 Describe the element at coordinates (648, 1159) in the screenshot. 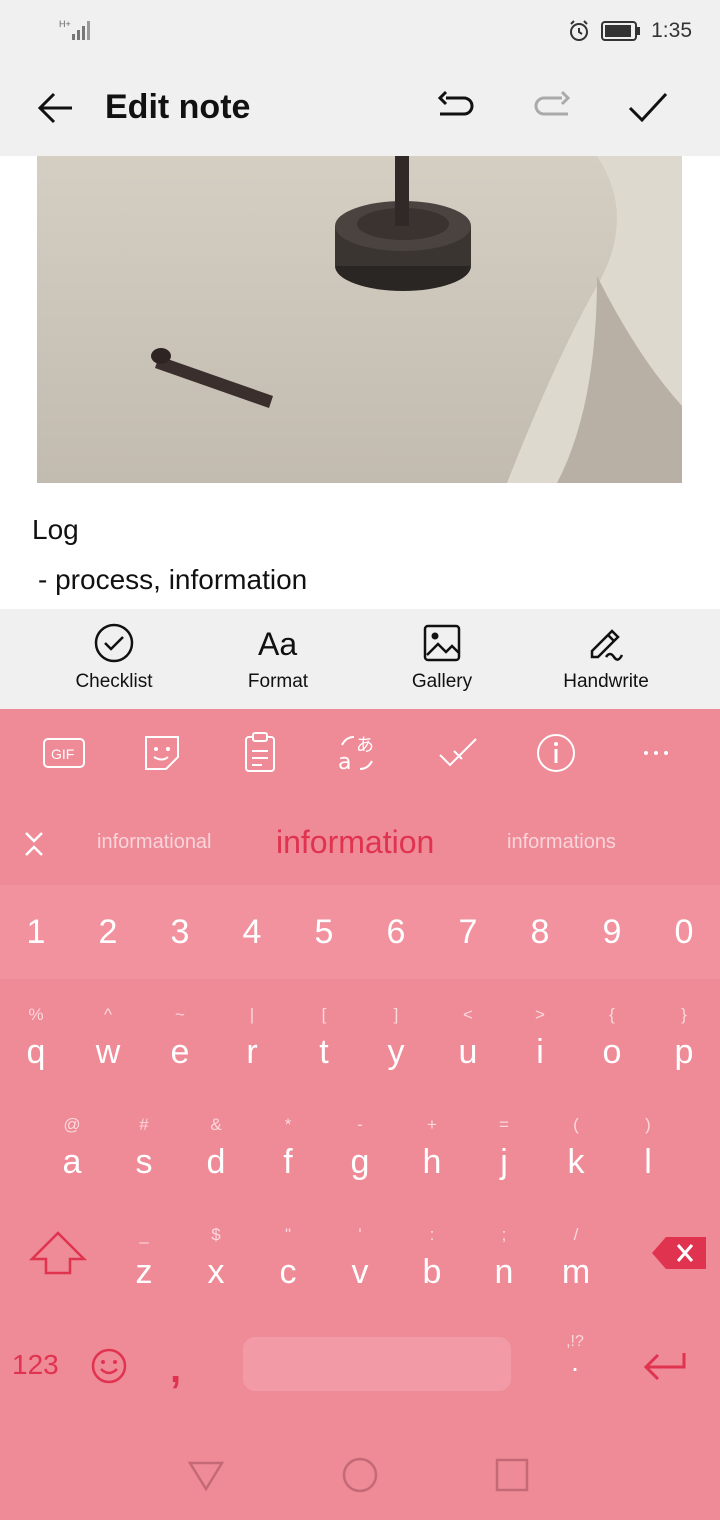

I see `letter-key: ) l` at that location.